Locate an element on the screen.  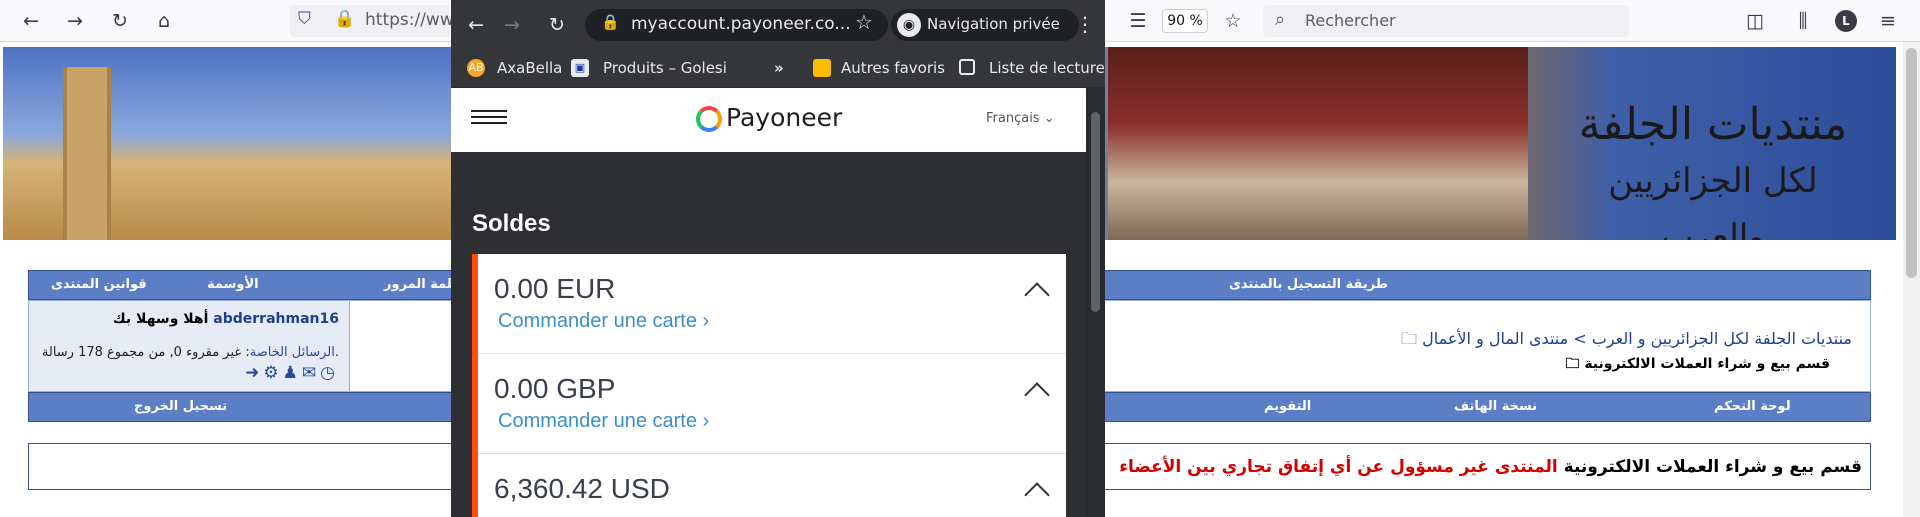
chrome-back-icon: ← is located at coordinates (476, 25).